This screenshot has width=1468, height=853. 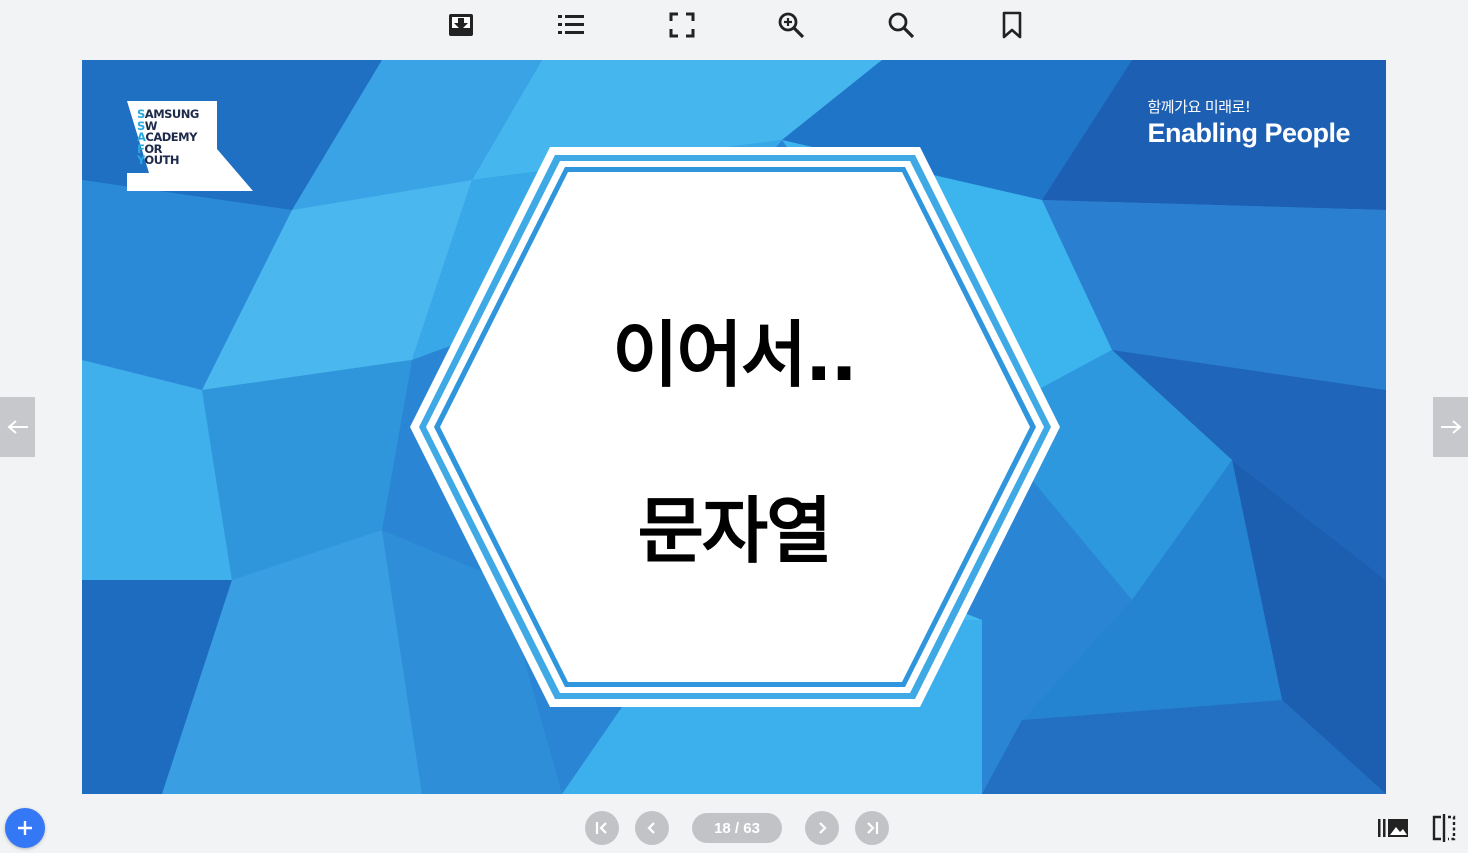 I want to click on previous-page-button, so click(x=652, y=828).